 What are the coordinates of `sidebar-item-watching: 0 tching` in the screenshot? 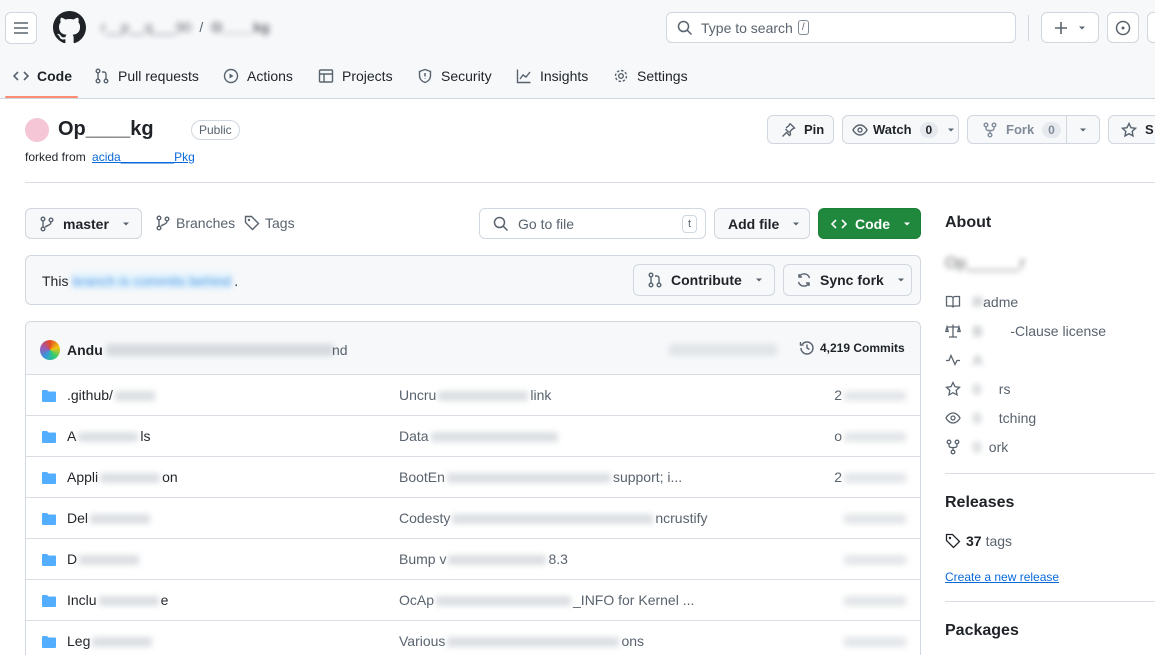 It's located at (990, 418).